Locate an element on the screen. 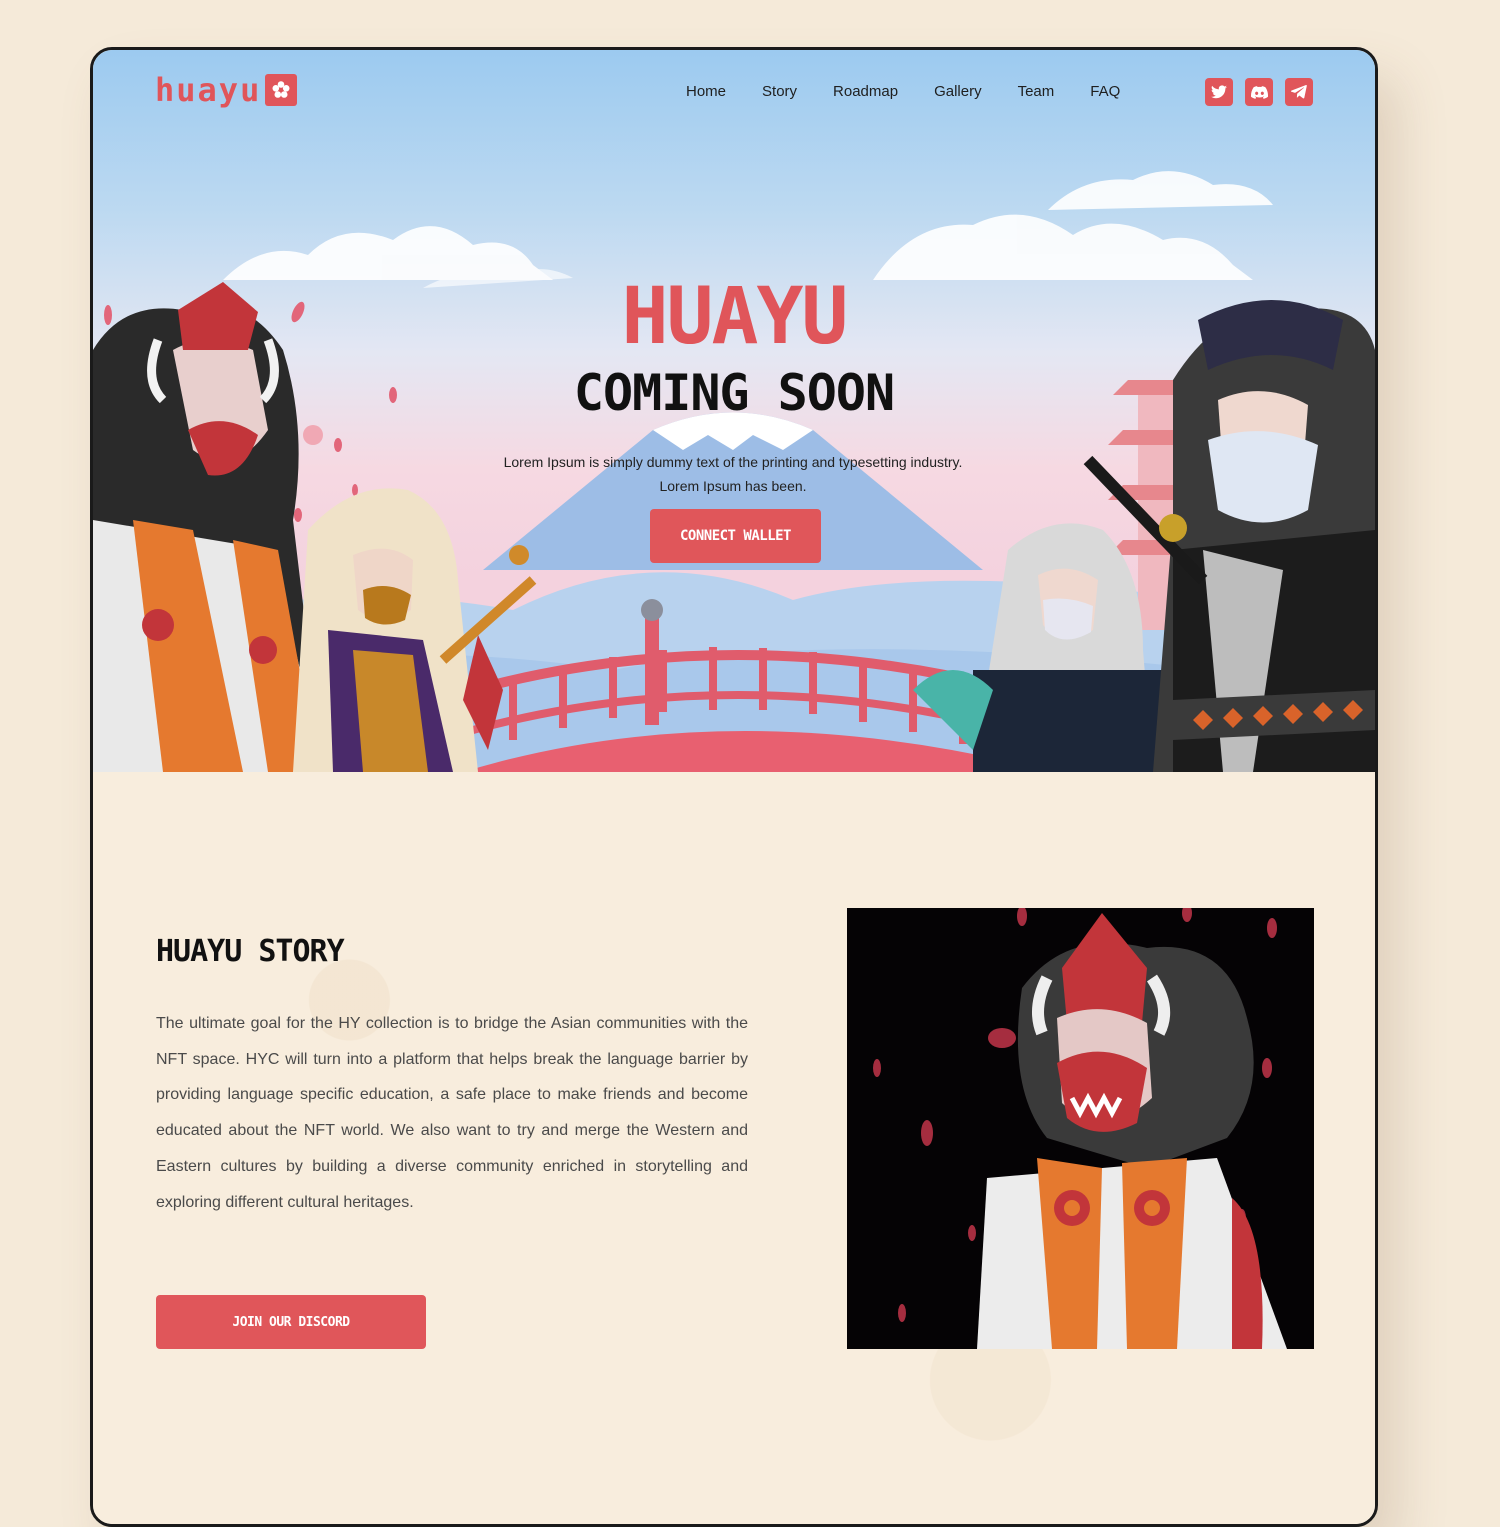 Image resolution: width=1500 pixels, height=1527 pixels. telegram-icon is located at coordinates (1299, 92).